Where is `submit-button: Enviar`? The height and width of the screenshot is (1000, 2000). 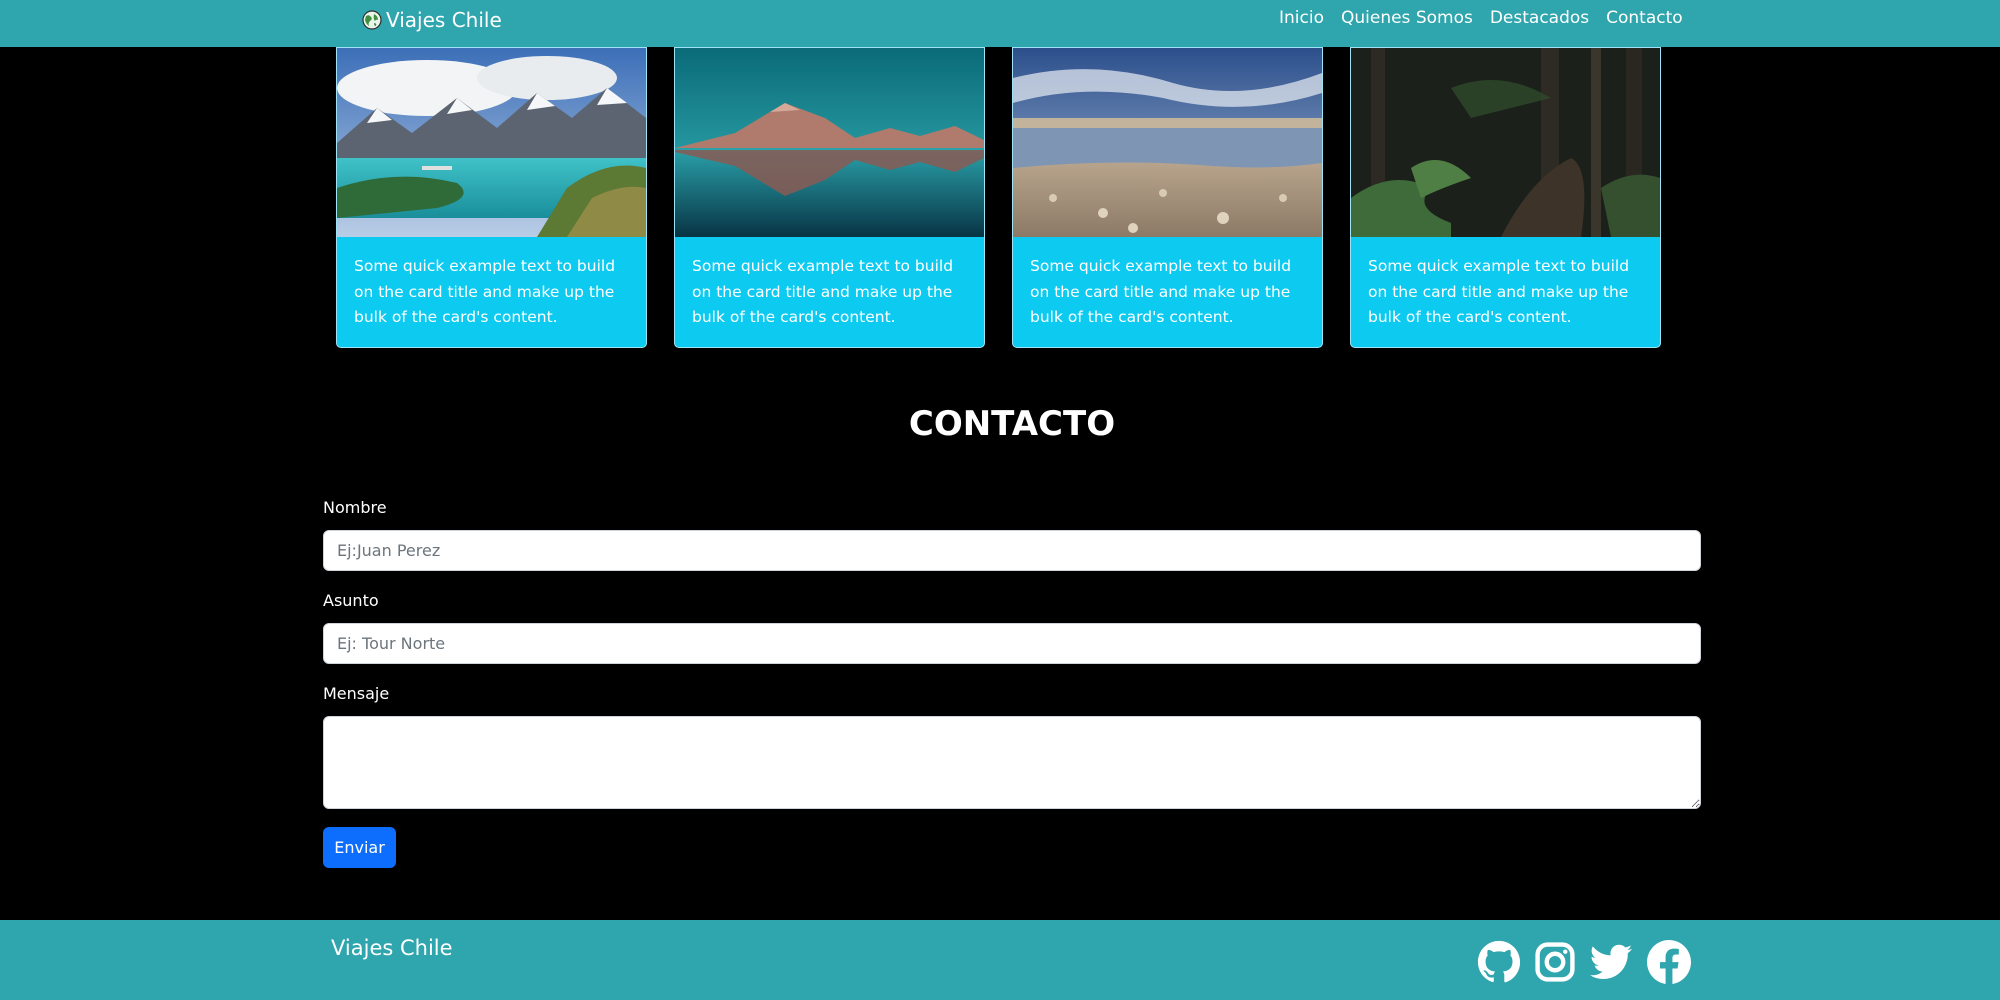
submit-button: Enviar is located at coordinates (359, 847).